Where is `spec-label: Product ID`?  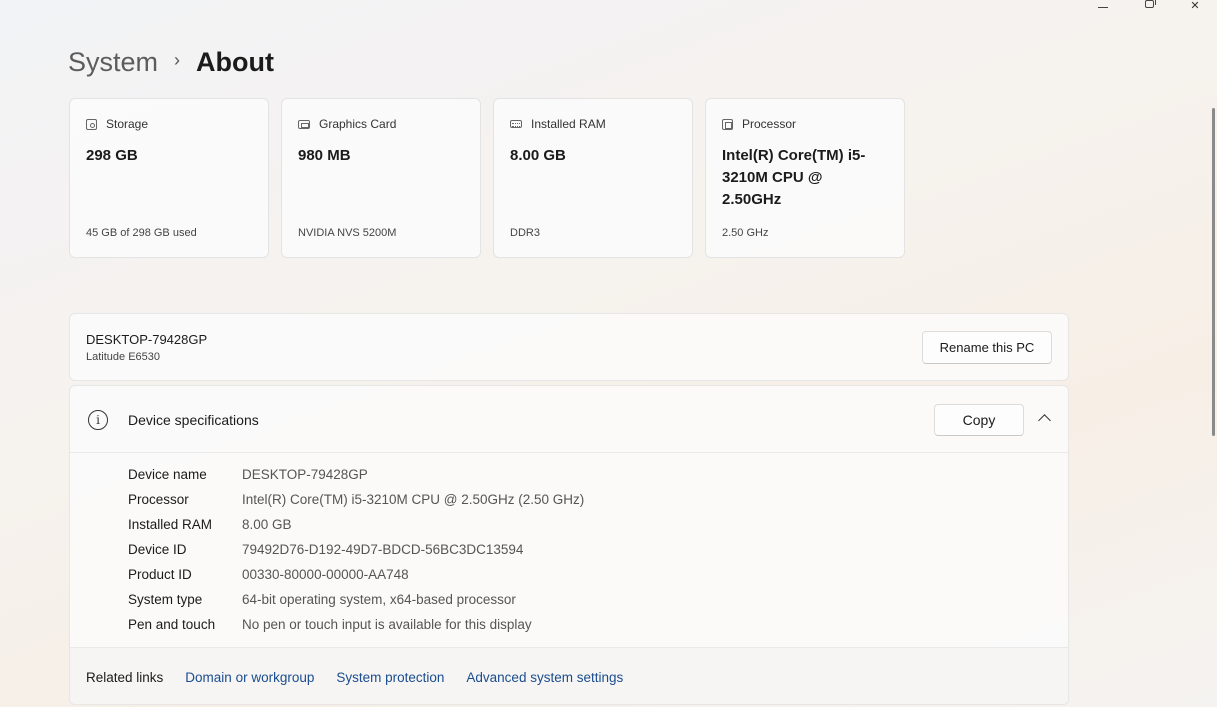
spec-label: Product ID is located at coordinates (160, 574).